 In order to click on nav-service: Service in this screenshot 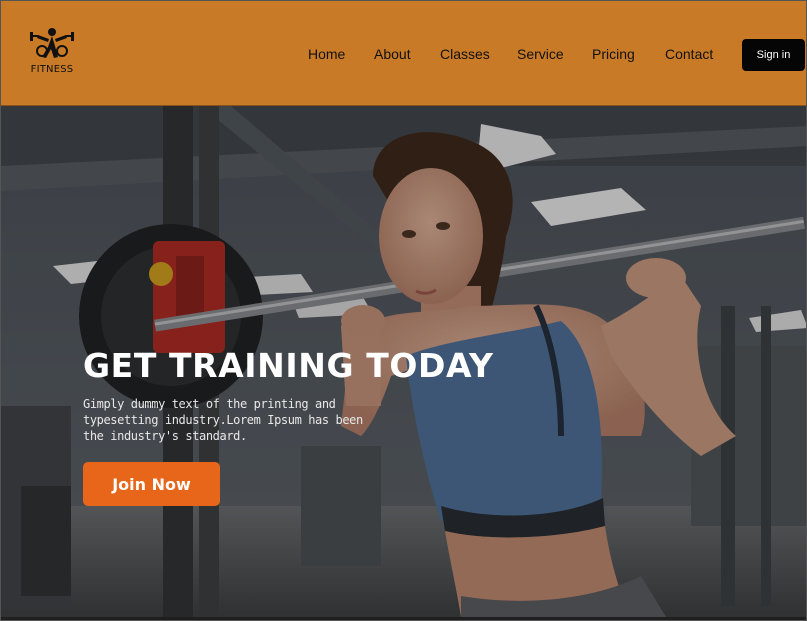, I will do `click(540, 54)`.